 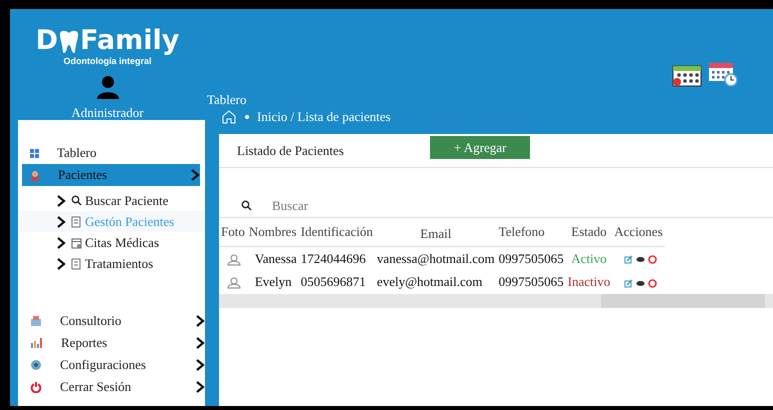 I want to click on column-header: Email, so click(x=435, y=232).